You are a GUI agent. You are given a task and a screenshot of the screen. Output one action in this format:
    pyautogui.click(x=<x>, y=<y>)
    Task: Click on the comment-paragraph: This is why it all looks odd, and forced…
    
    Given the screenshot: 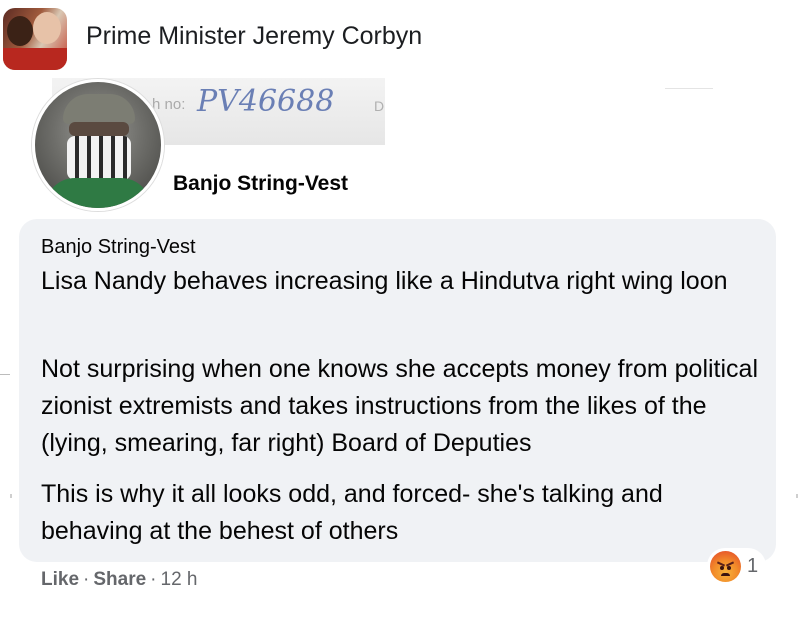 What is the action you would take?
    pyautogui.click(x=352, y=512)
    